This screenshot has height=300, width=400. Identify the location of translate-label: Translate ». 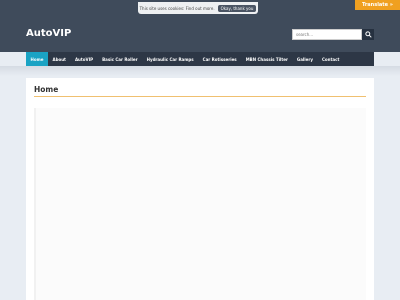
(377, 5).